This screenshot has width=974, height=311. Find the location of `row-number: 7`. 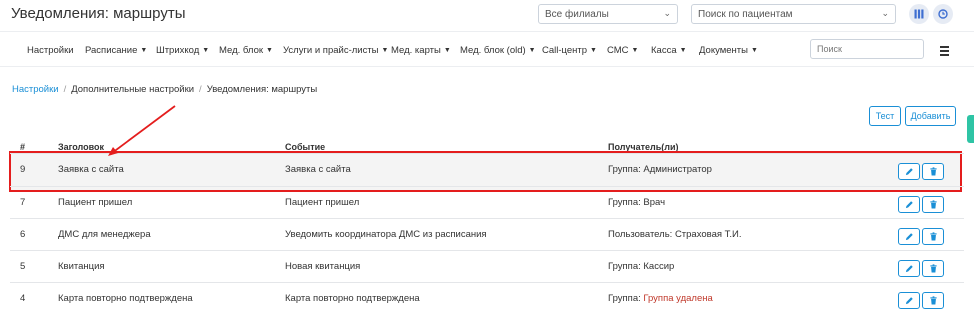

row-number: 7 is located at coordinates (23, 202).